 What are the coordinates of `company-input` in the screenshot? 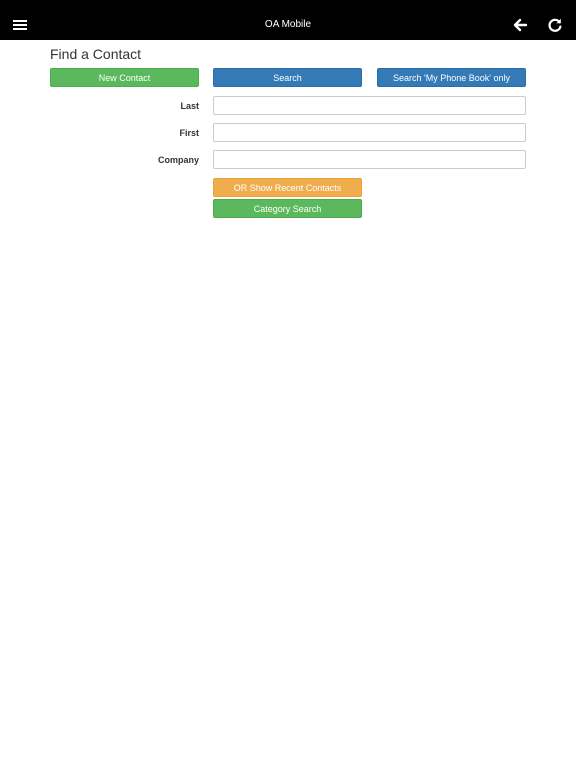 It's located at (369, 159).